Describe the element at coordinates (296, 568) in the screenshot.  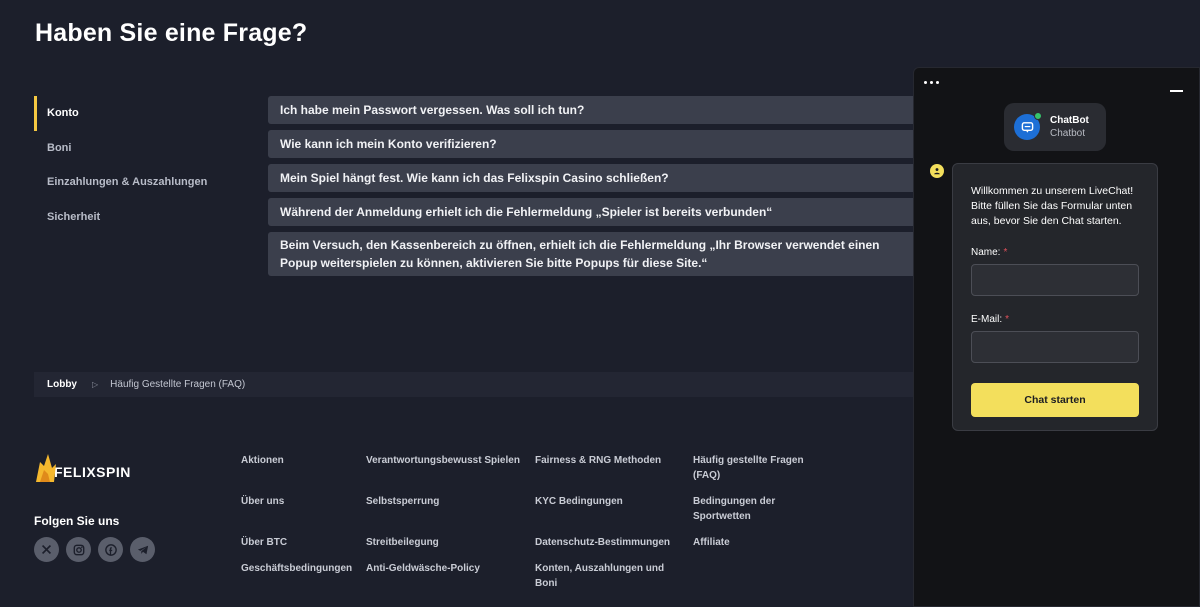
I see `footer-link: Geschäftsbedingungen` at that location.